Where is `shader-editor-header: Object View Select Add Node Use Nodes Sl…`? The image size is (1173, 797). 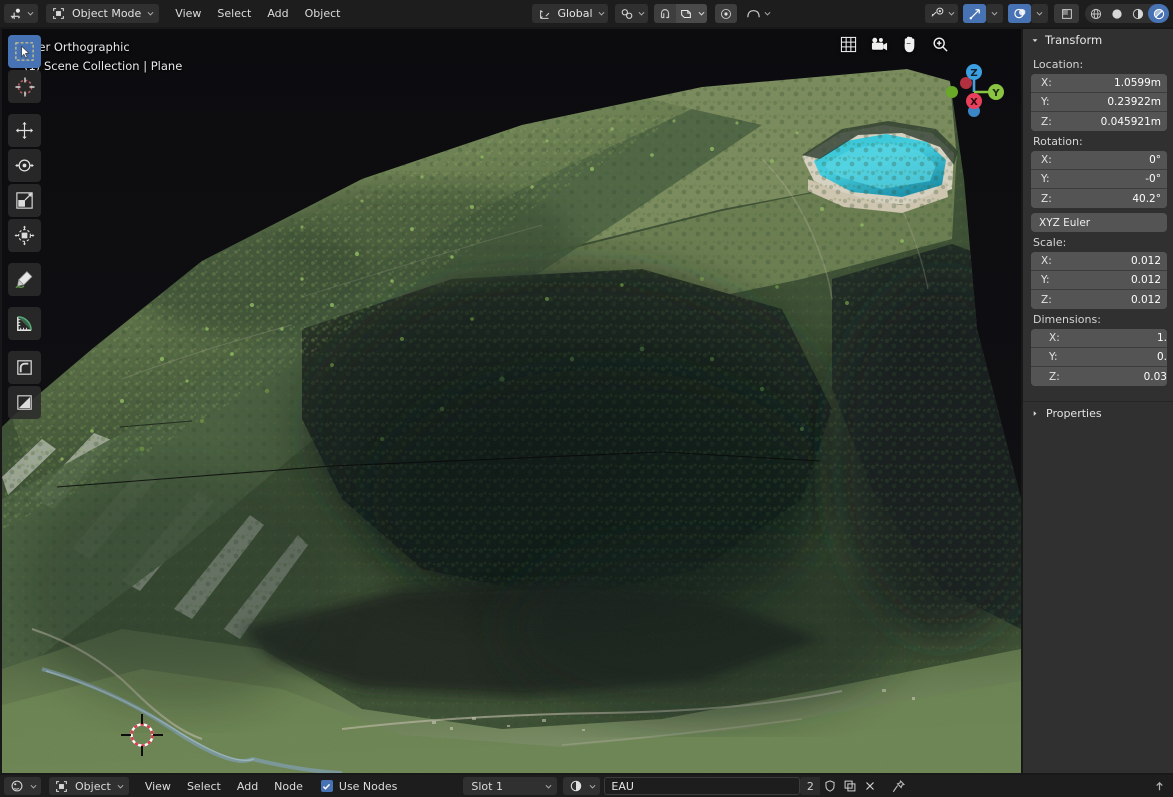
shader-editor-header: Object View Select Add Node Use Nodes Sl… is located at coordinates (586, 786).